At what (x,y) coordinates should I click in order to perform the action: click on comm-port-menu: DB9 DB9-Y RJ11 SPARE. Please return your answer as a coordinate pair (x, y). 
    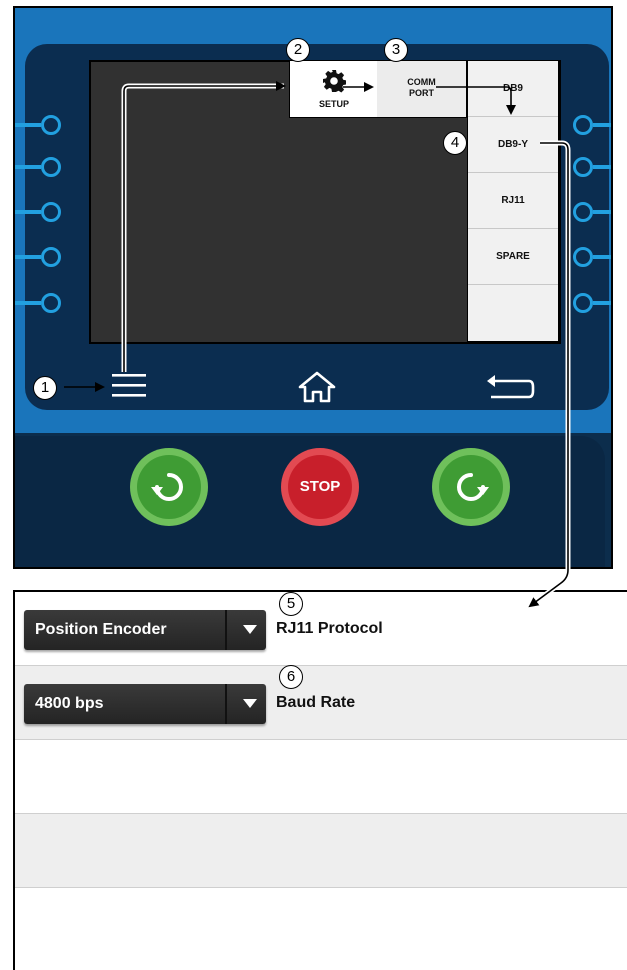
    Looking at the image, I should click on (513, 201).